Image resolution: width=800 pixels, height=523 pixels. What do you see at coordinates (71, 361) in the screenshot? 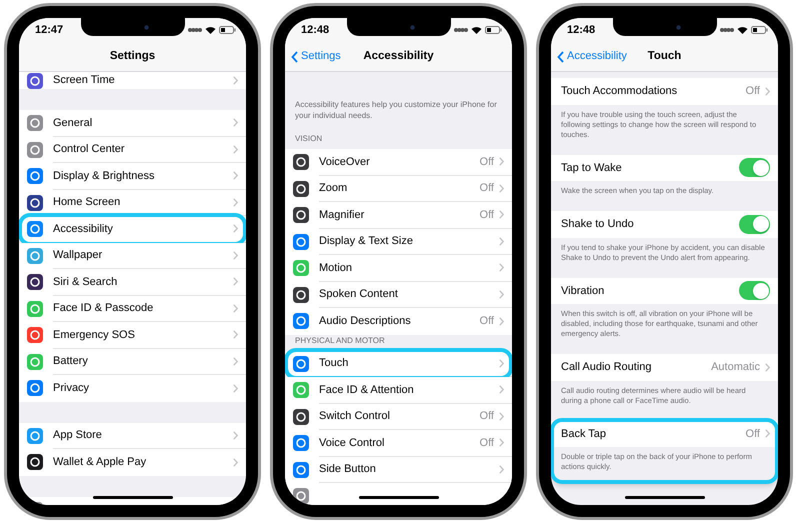
I see `row-label: Battery` at bounding box center [71, 361].